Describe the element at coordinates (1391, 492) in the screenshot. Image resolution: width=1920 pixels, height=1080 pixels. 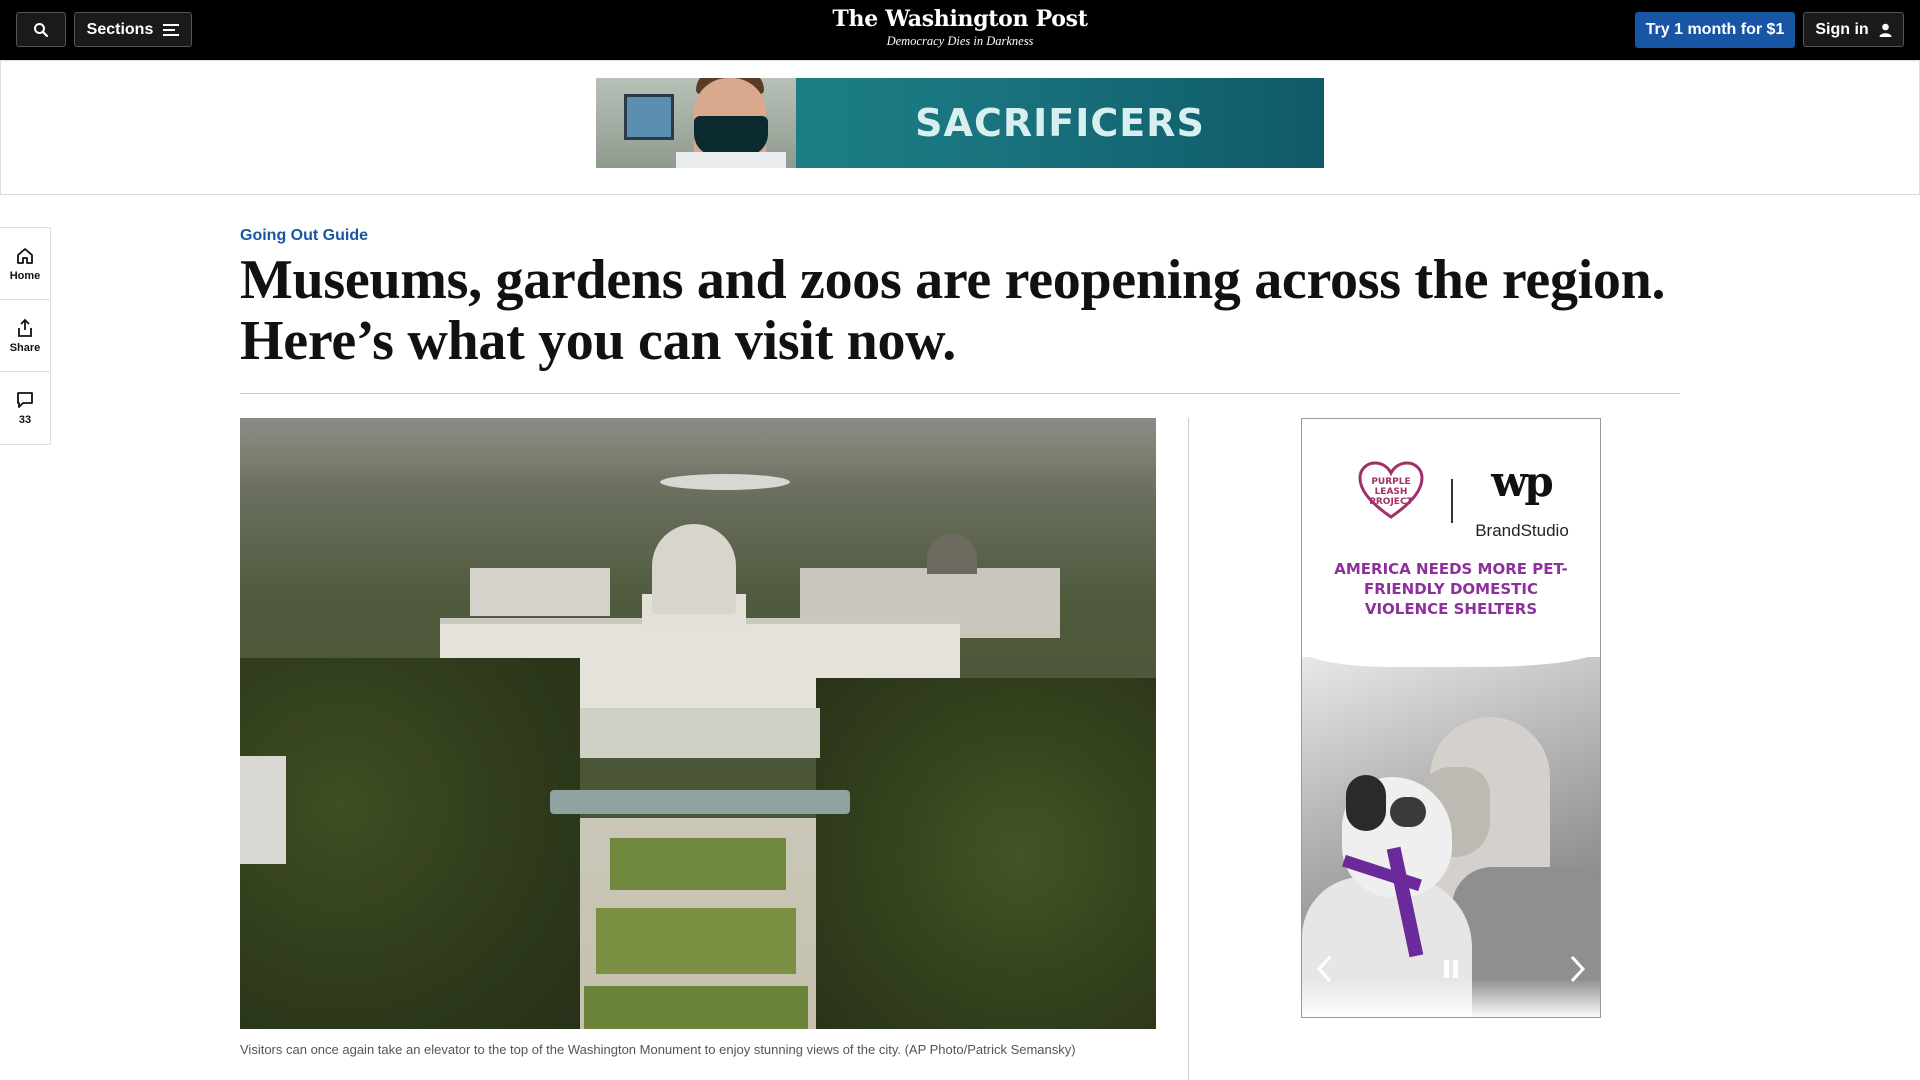
I see `partner-logo: PURPLE LEASH PROJECT` at that location.